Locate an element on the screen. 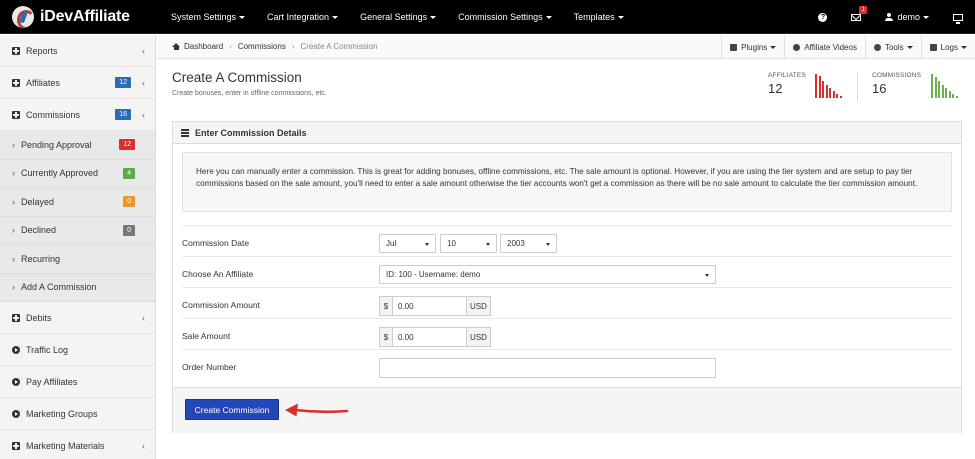 The width and height of the screenshot is (975, 459). help-button: ? is located at coordinates (822, 17).